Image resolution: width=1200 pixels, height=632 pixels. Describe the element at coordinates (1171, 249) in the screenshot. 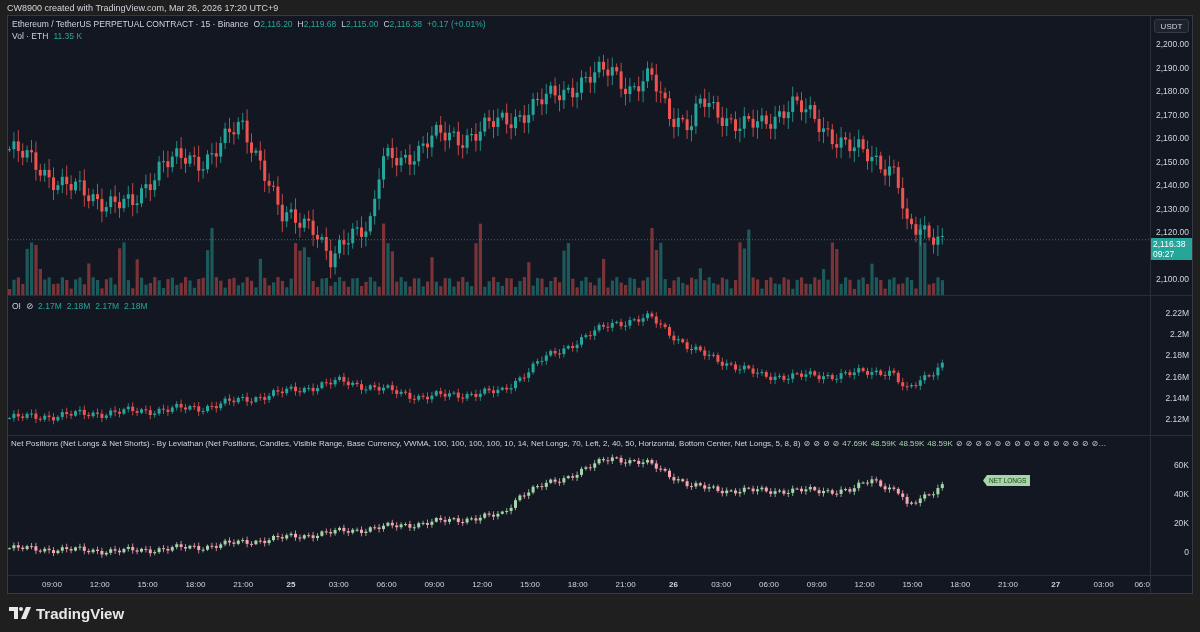

I see `last-price-label: 2,116.38 09:27` at that location.